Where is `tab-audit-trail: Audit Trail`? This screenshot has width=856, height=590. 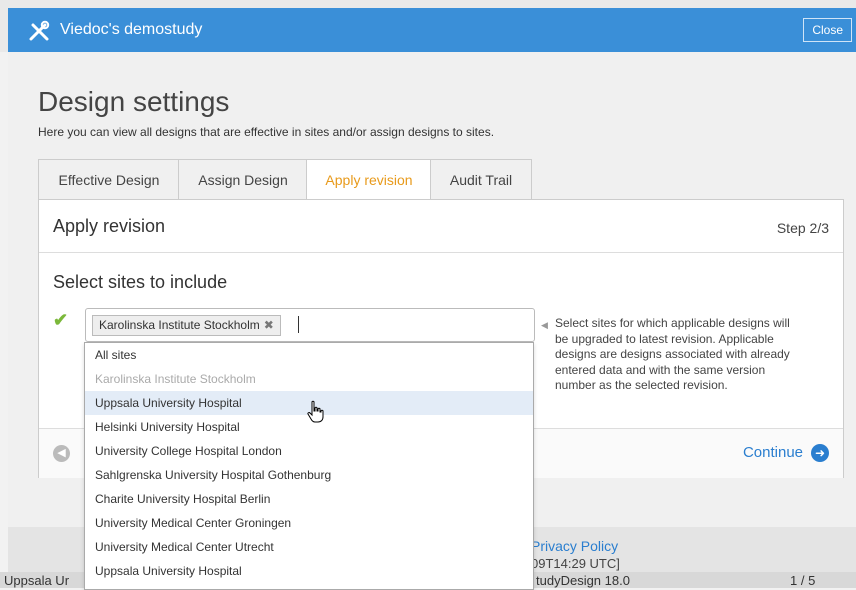
tab-audit-trail: Audit Trail is located at coordinates (481, 180).